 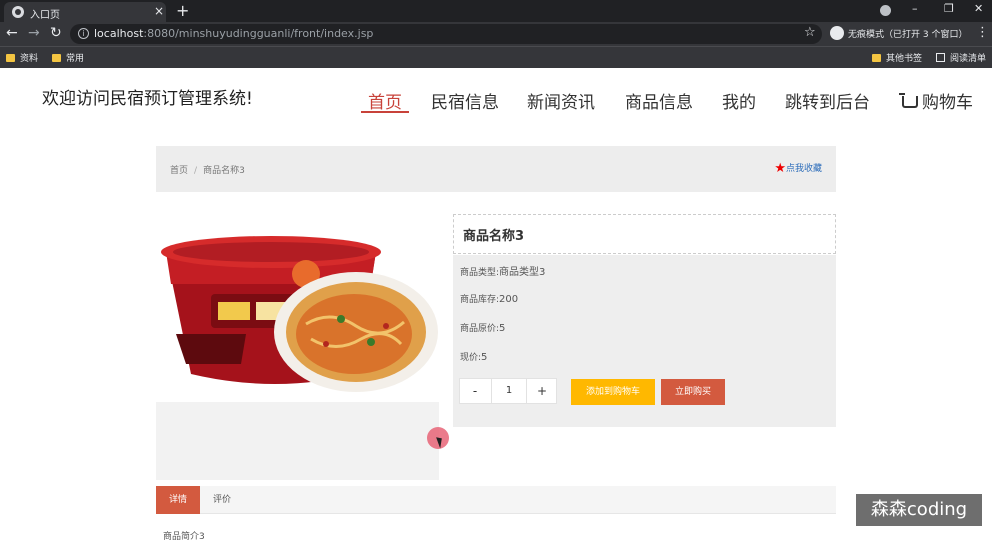 I want to click on product-image, so click(x=297, y=307).